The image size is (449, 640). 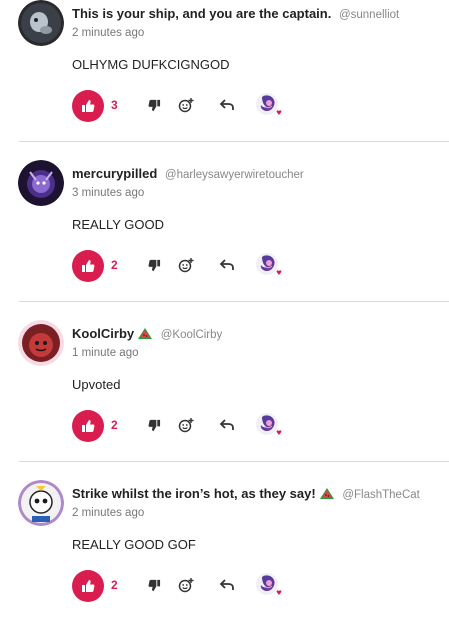 What do you see at coordinates (234, 175) in the screenshot?
I see `author-handle: @harleysawyerwiretoucher` at bounding box center [234, 175].